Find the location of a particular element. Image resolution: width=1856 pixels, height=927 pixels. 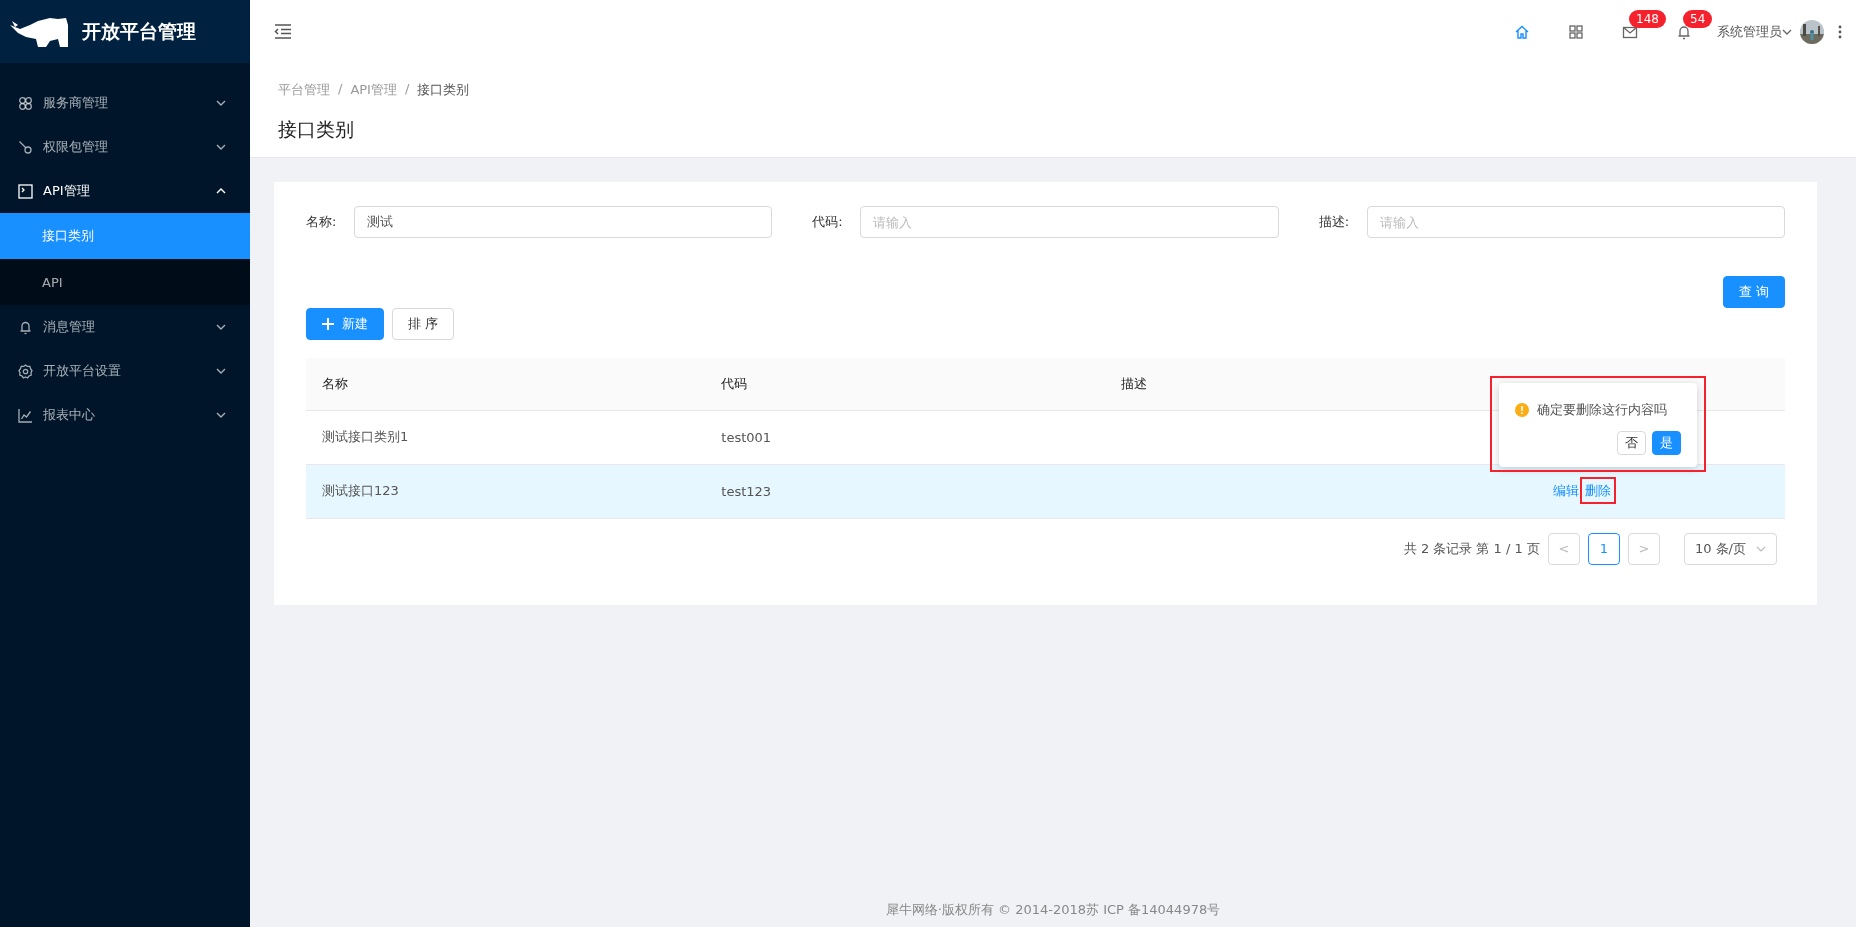

pagination-summary: 共 2 条记录 第 1 / 1 页 is located at coordinates (1471, 548).